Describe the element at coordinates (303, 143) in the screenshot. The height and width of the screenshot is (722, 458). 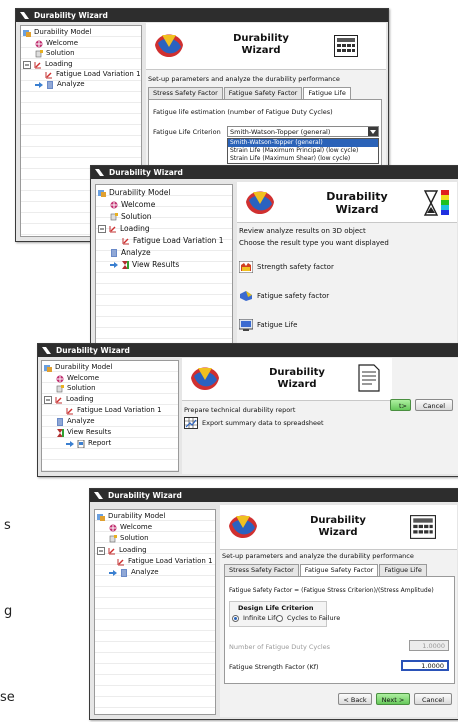
I see `dropdown-option: Smith-Watson-Topper (general)` at that location.